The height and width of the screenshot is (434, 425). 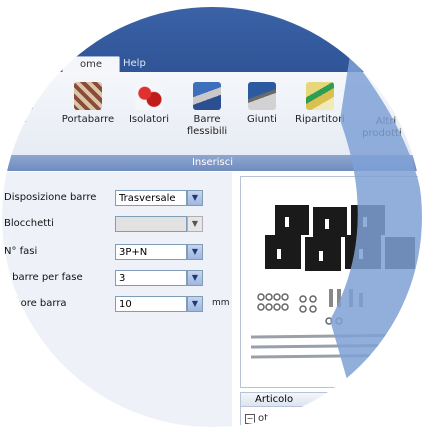 What do you see at coordinates (212, 163) in the screenshot?
I see `ribbon-group-title: Inserisci` at bounding box center [212, 163].